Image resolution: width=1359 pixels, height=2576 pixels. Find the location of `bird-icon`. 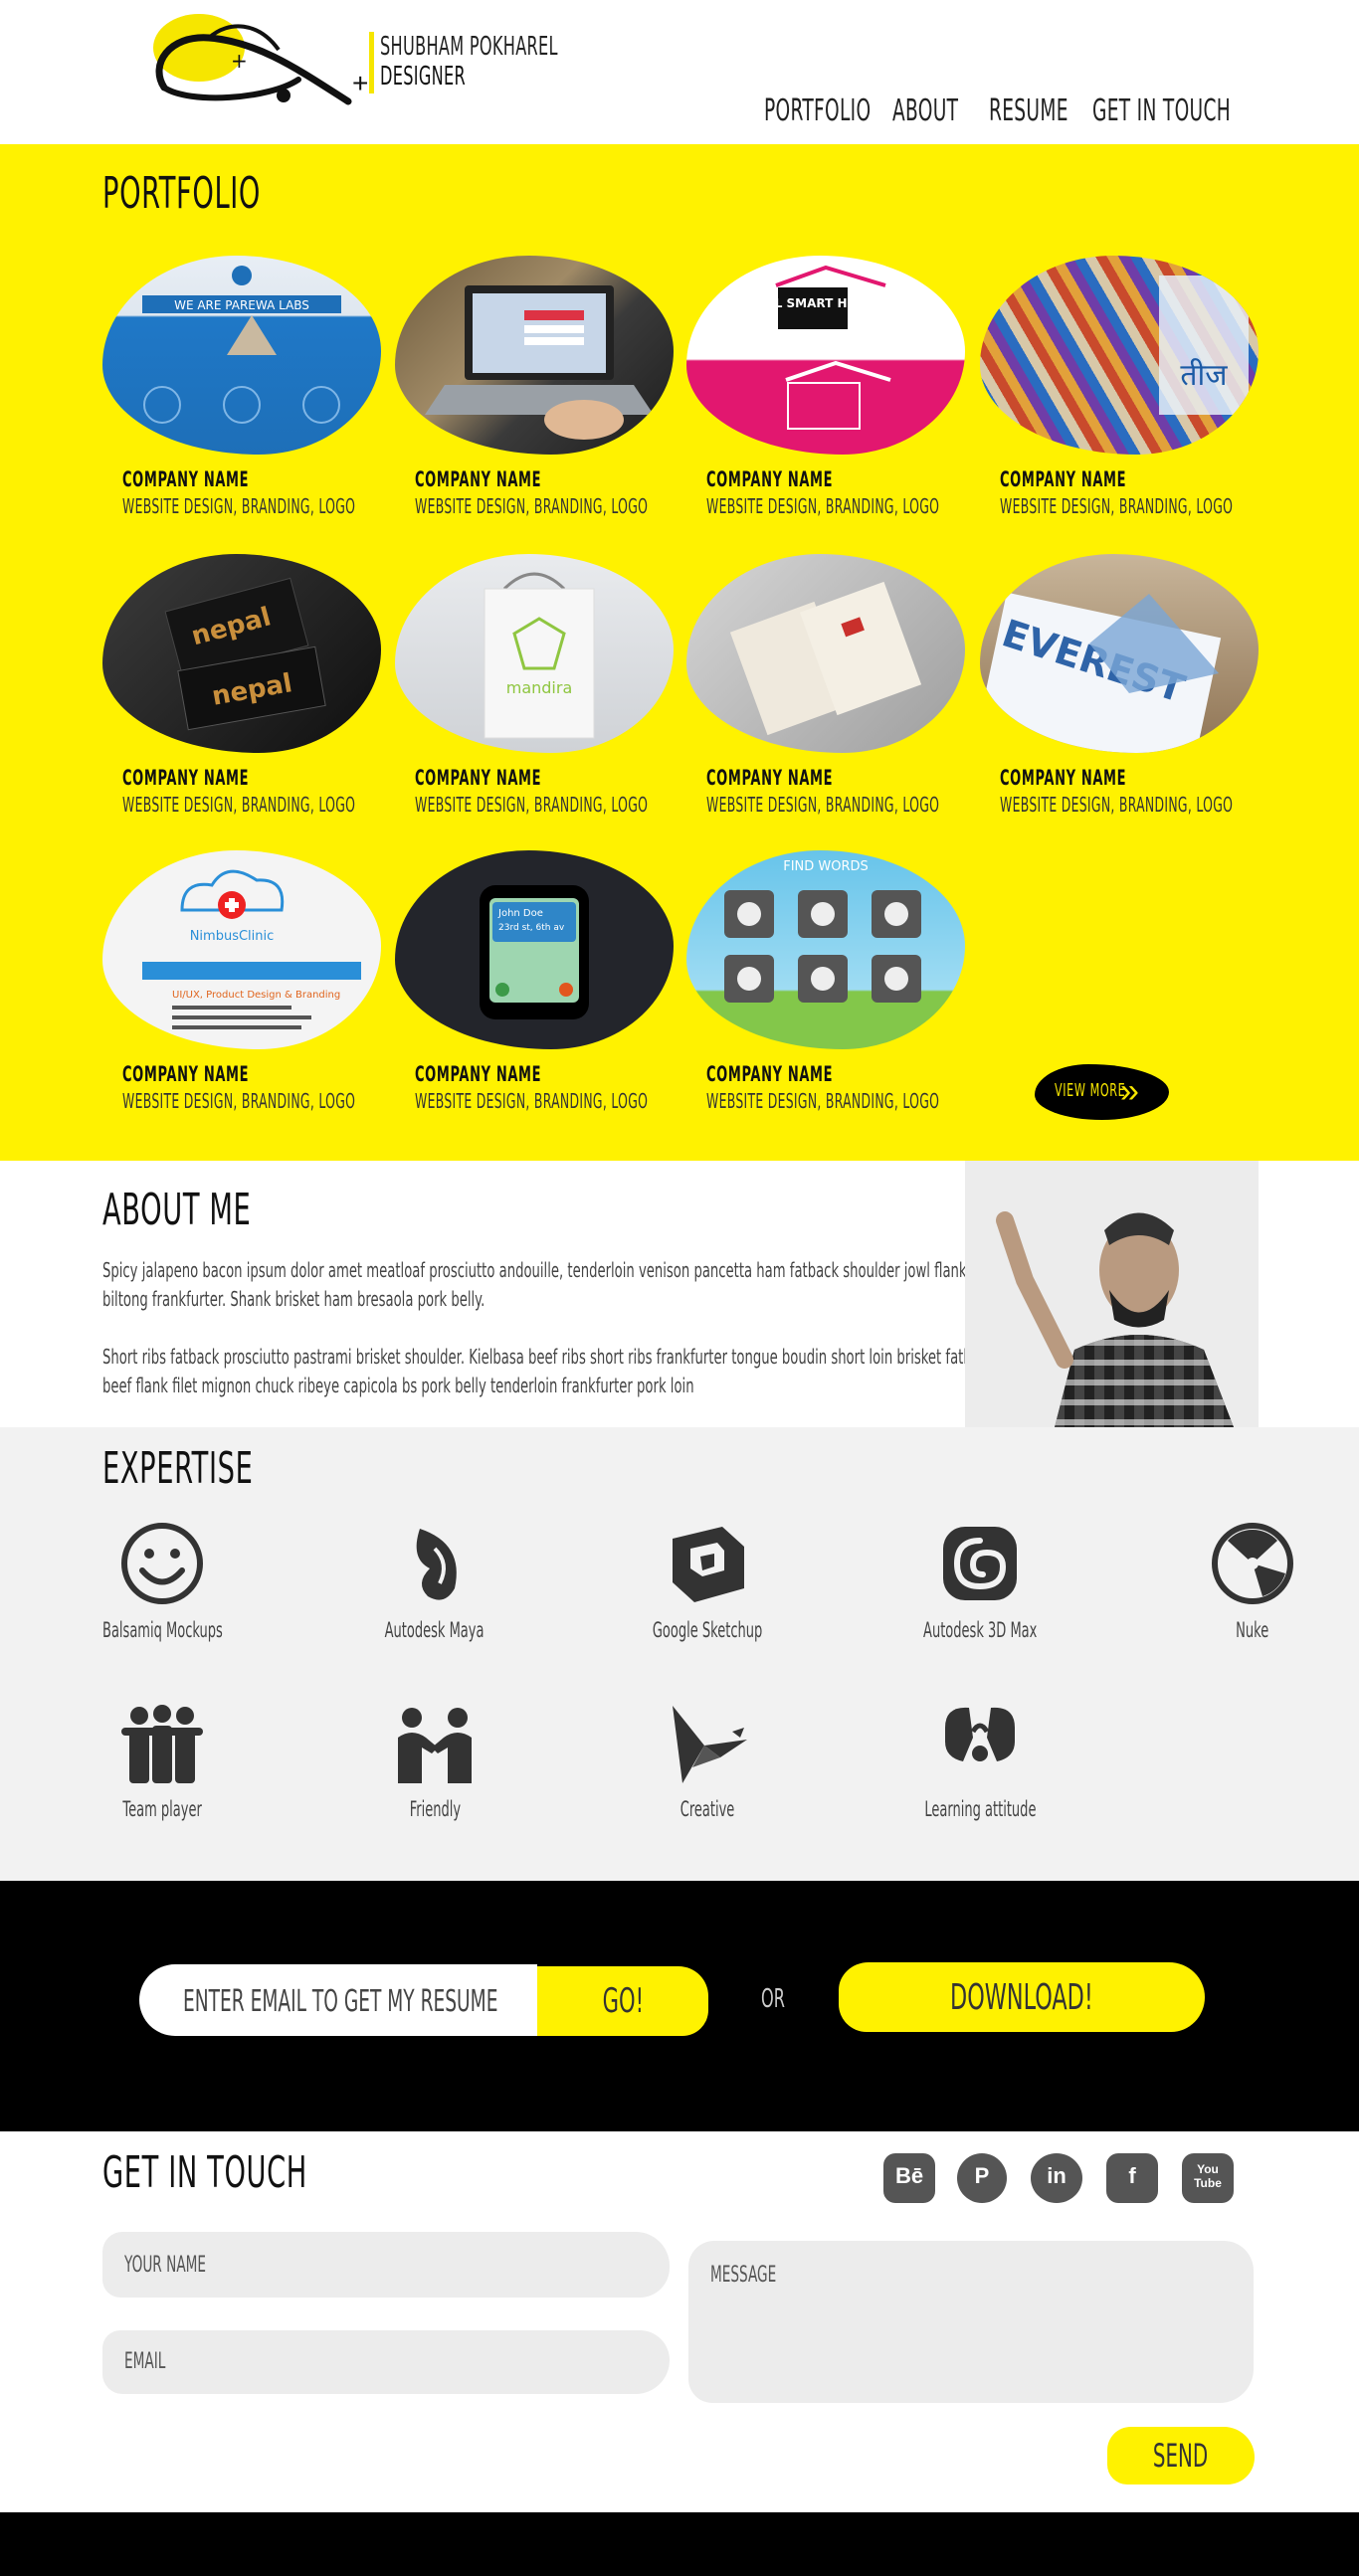

bird-icon is located at coordinates (710, 1744).